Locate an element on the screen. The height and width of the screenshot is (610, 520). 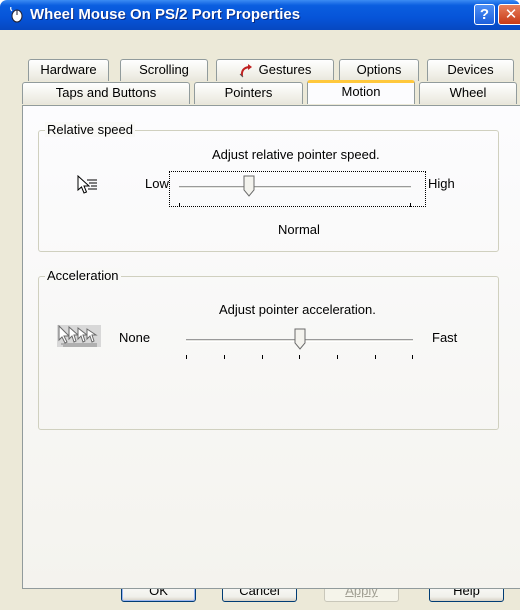
tab-taps-and-buttons: Taps and Buttons is located at coordinates (106, 93).